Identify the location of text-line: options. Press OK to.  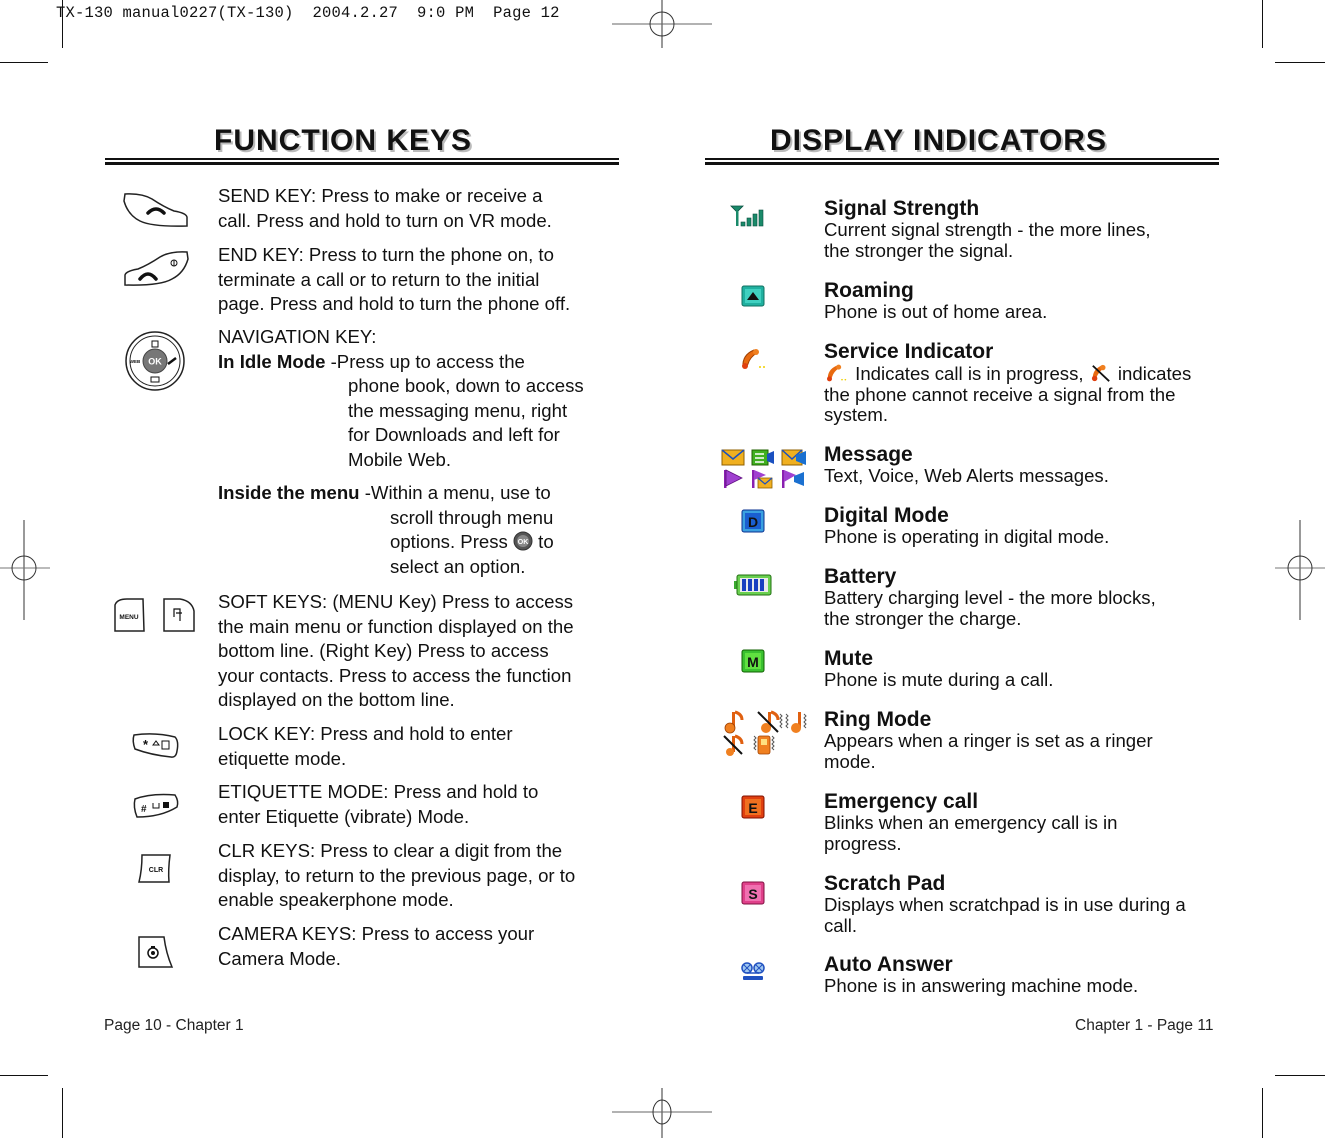
(418, 542).